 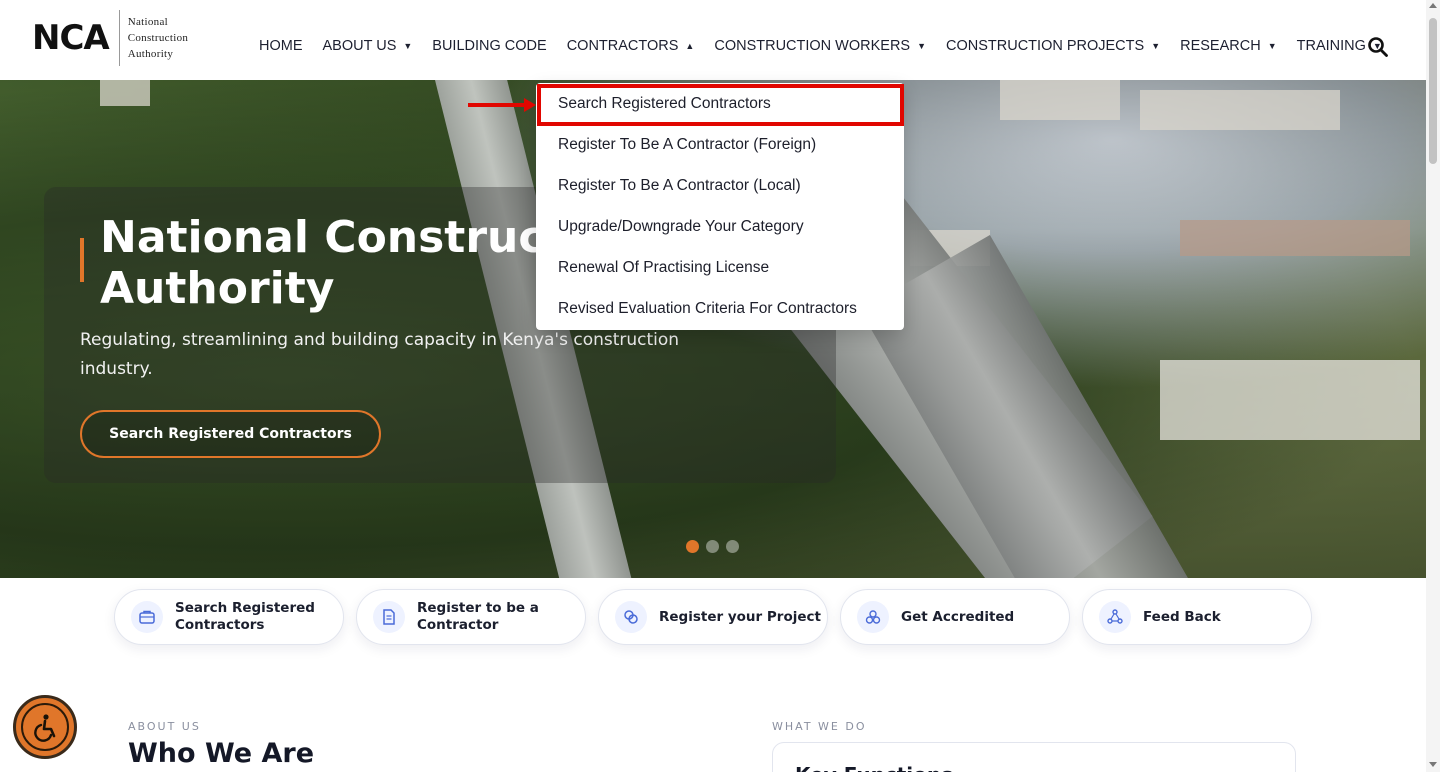 What do you see at coordinates (245, 616) in the screenshot?
I see `quick-link-label: Search Registered Contractors` at bounding box center [245, 616].